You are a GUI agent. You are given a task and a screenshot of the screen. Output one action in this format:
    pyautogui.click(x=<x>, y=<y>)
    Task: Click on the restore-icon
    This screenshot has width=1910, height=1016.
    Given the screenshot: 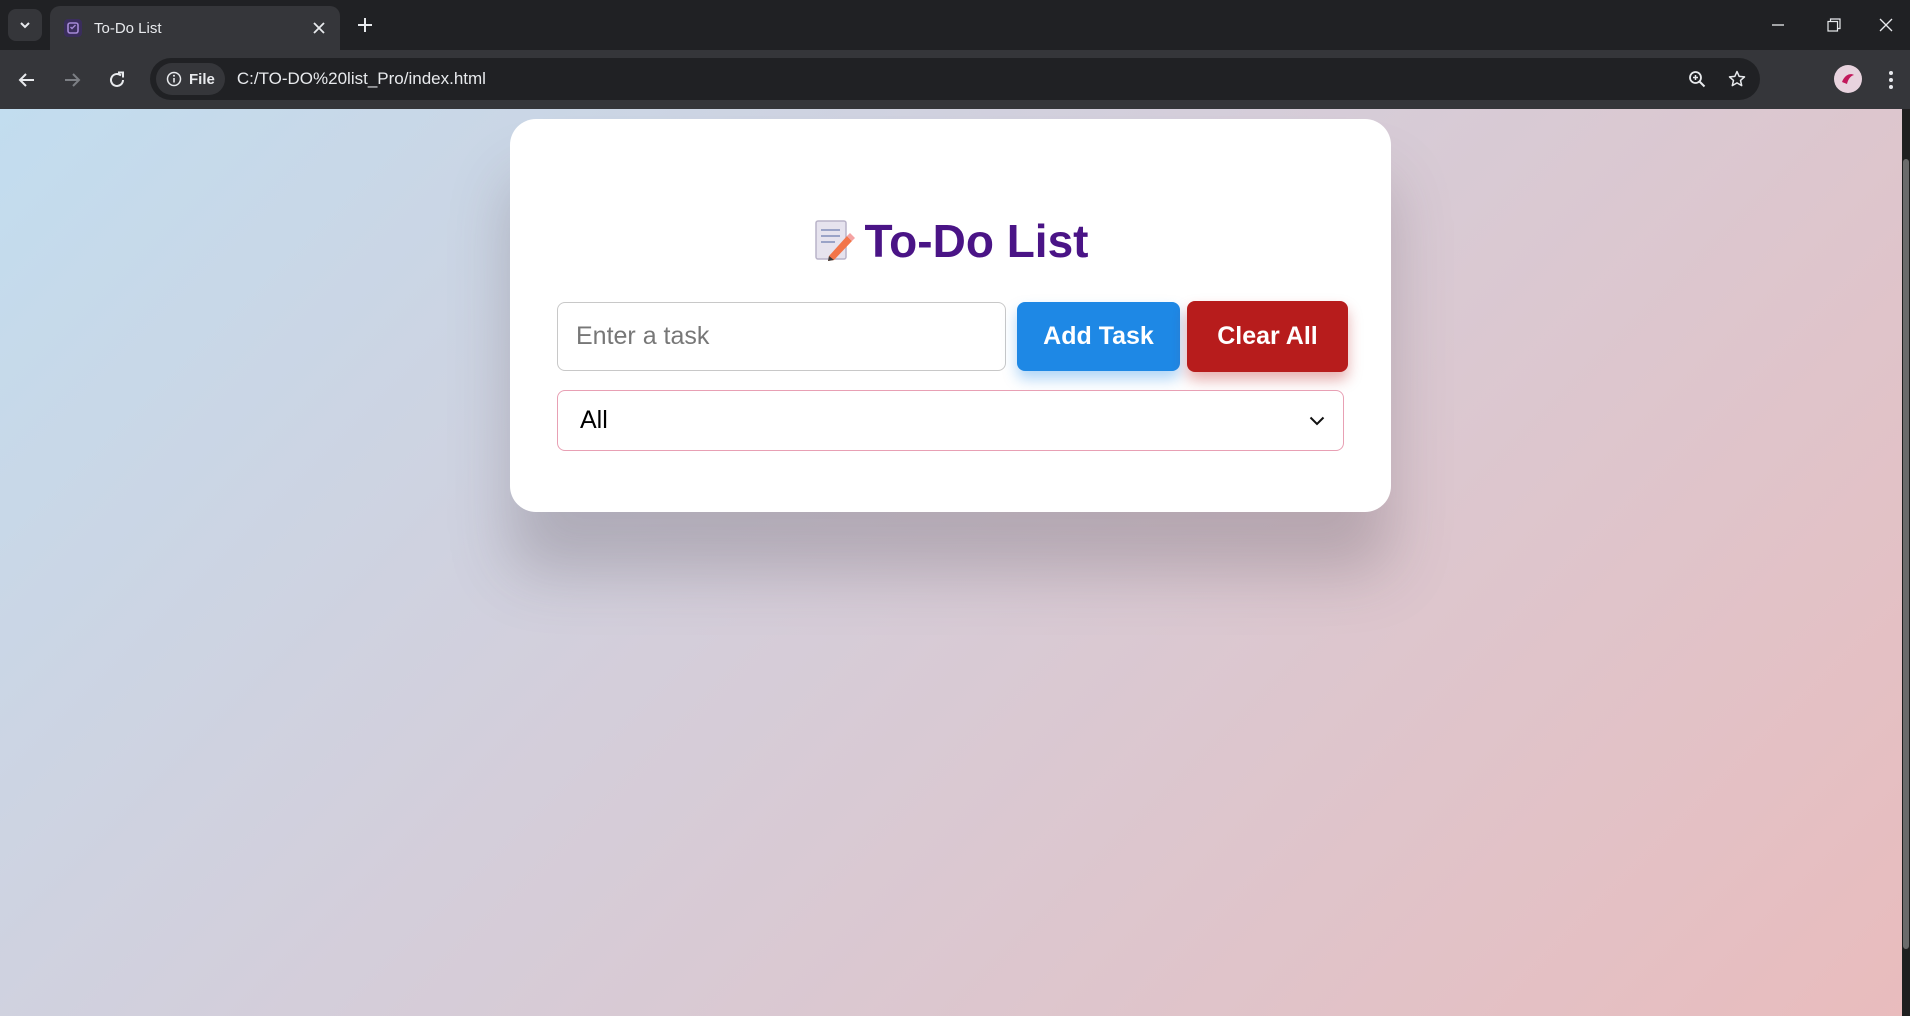 What is the action you would take?
    pyautogui.click(x=1834, y=25)
    